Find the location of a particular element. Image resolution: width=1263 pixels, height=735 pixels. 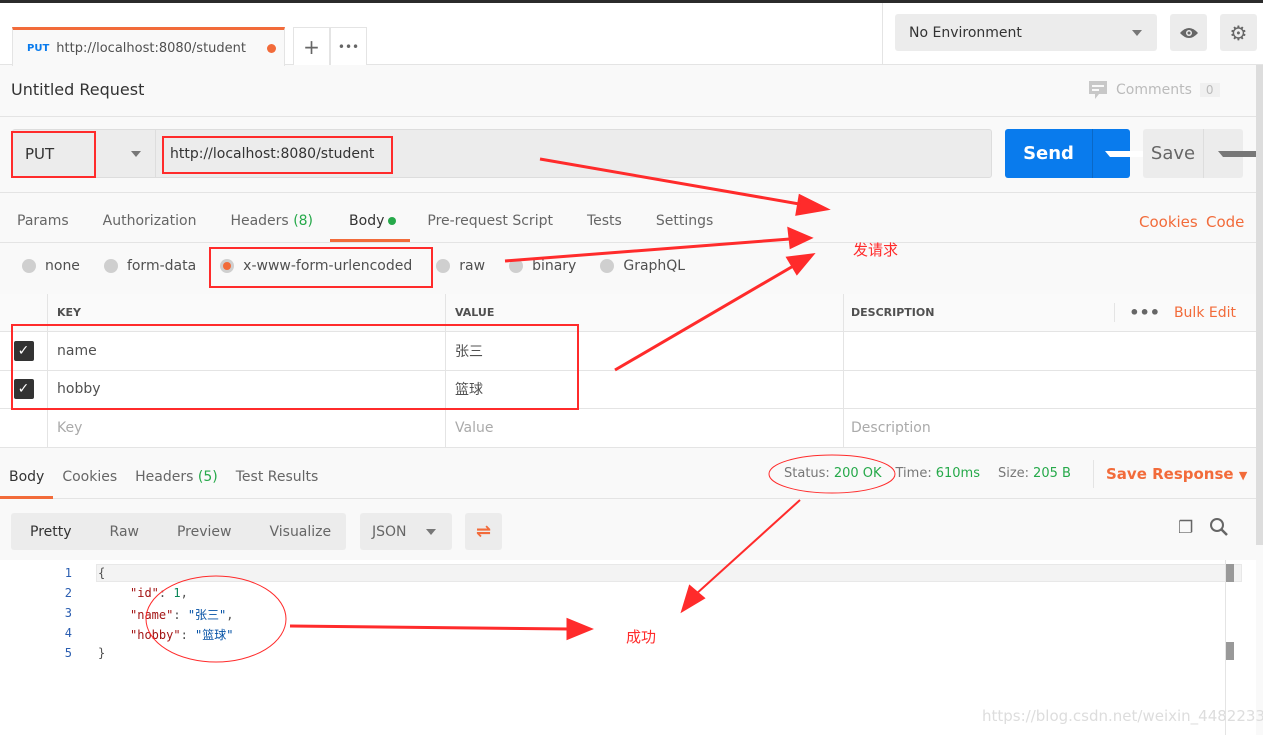

key-input: Key is located at coordinates (247, 428).